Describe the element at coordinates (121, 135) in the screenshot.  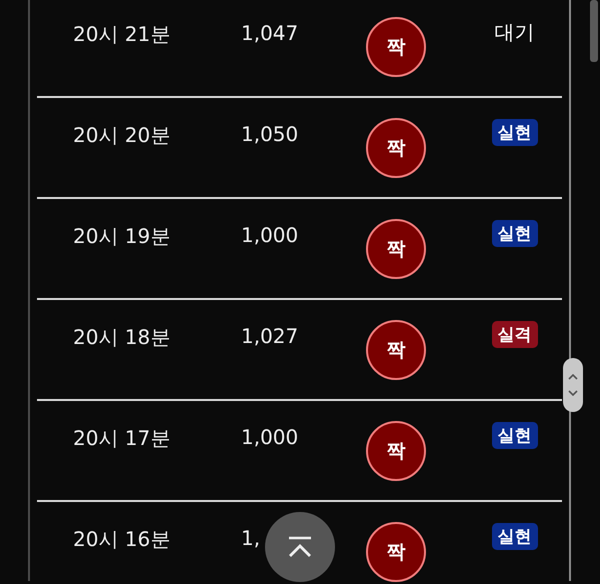
I see `time-text: 20시 20분` at that location.